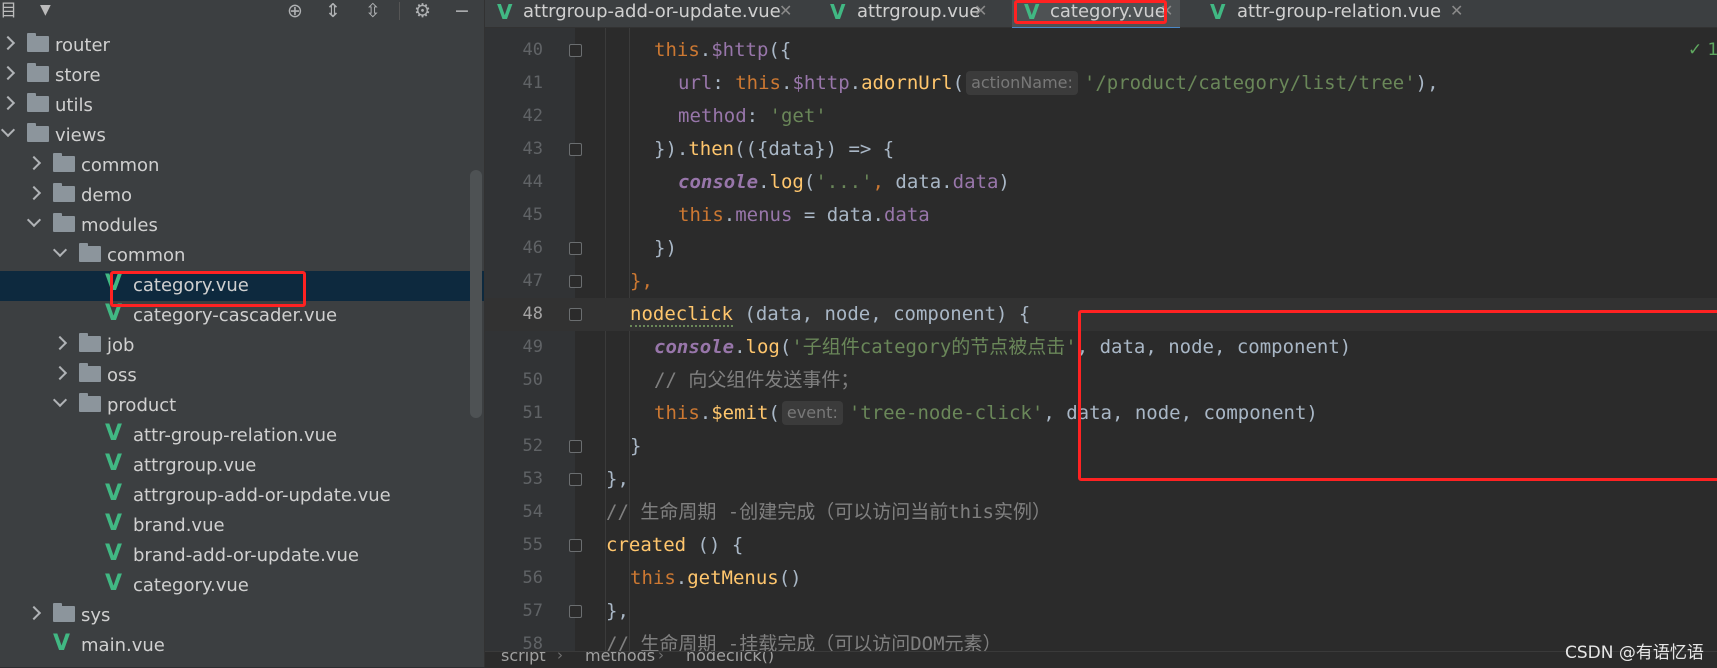  I want to click on tree-item-brand-add-or-update-vue: Vbrand-add-or-update.vue, so click(242, 556).